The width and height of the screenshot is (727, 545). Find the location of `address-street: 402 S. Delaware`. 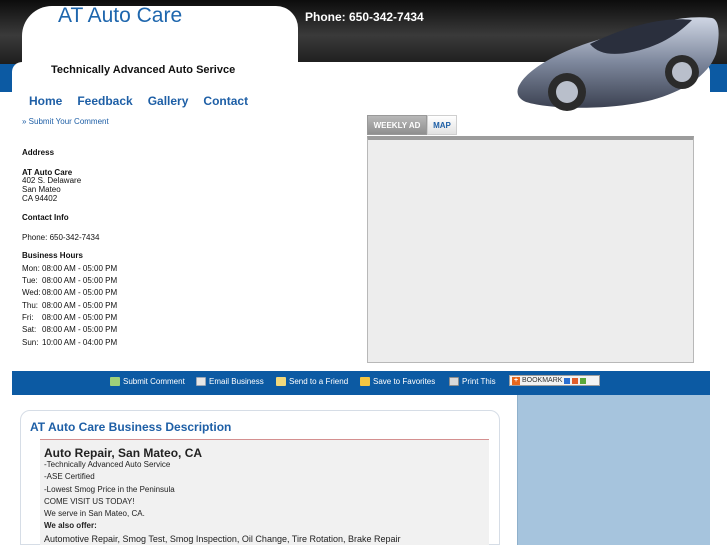

address-street: 402 S. Delaware is located at coordinates (52, 180).